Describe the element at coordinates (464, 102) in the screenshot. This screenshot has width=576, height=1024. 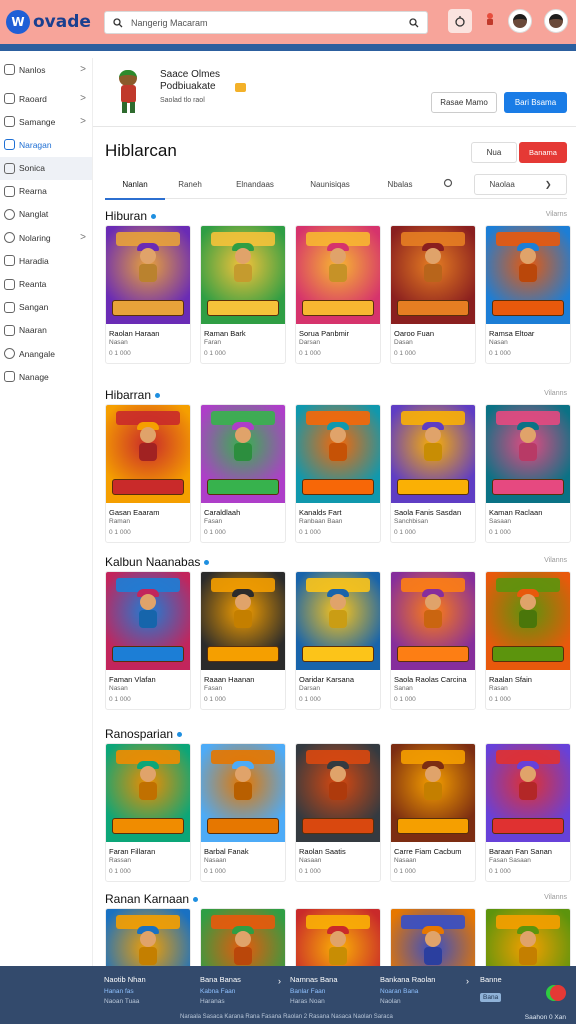
I see `secondary-action-button: Rasae Mamo` at that location.